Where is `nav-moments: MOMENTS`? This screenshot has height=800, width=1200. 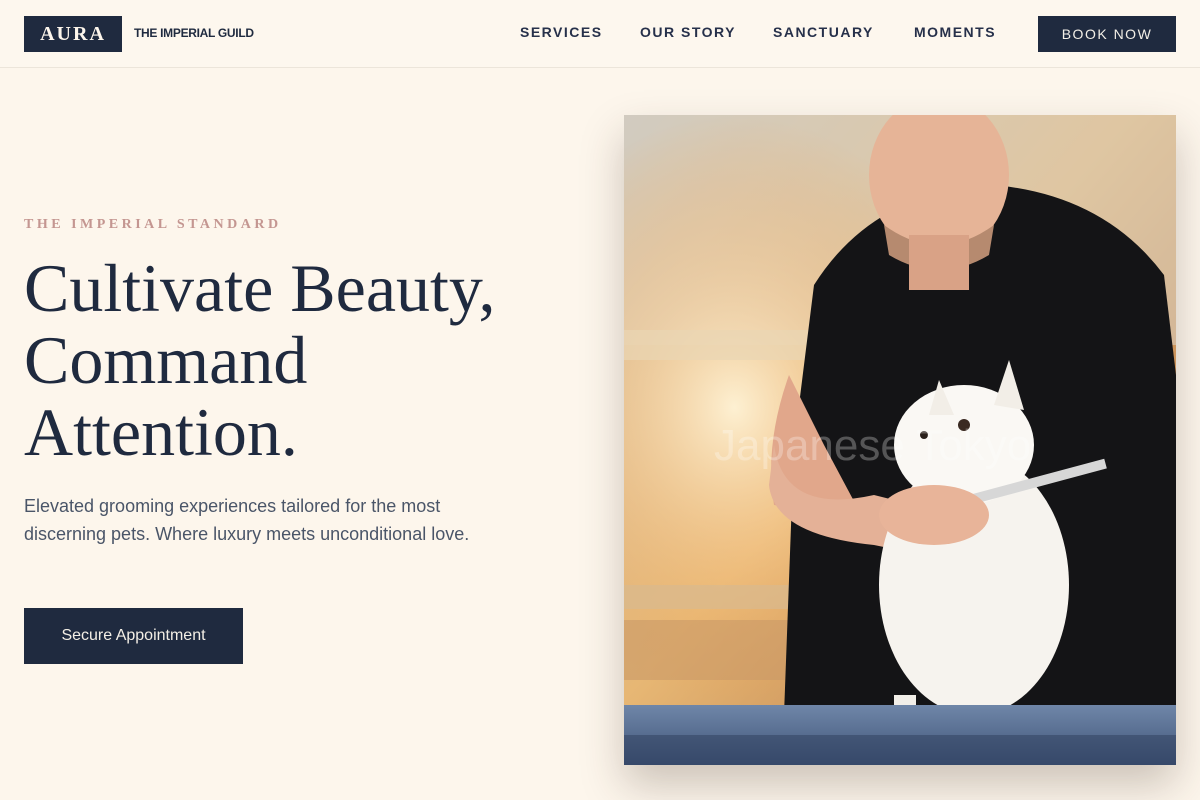 nav-moments: MOMENTS is located at coordinates (955, 32).